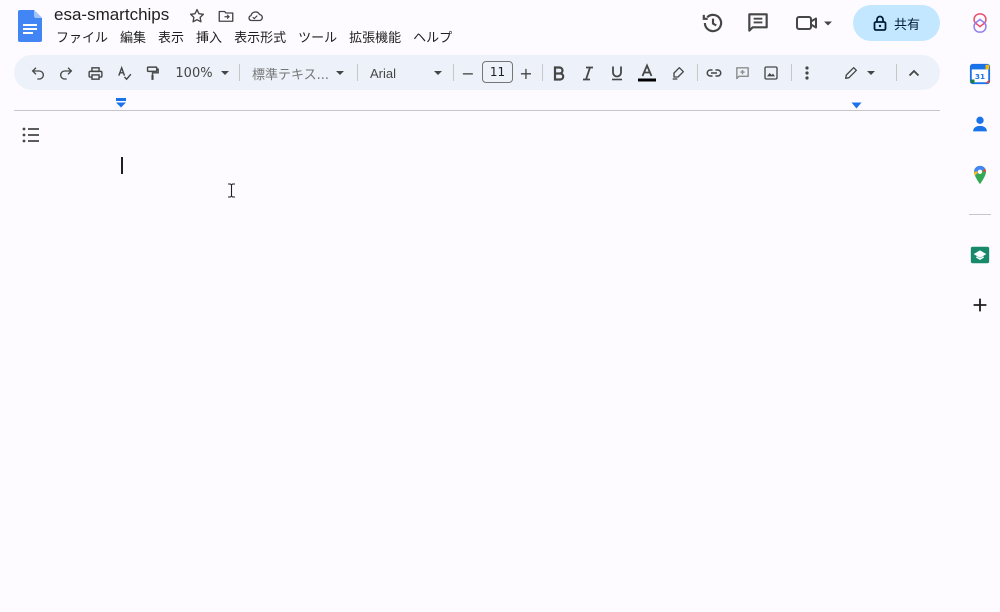 The image size is (1000, 612). What do you see at coordinates (260, 40) in the screenshot?
I see `menu-format: 表示形式` at bounding box center [260, 40].